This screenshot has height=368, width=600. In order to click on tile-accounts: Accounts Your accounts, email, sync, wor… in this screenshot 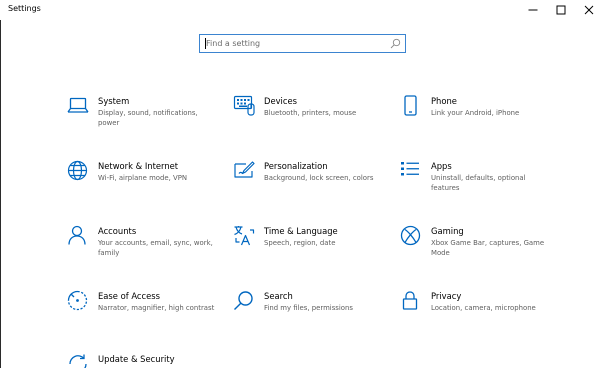, I will do `click(147, 251)`.